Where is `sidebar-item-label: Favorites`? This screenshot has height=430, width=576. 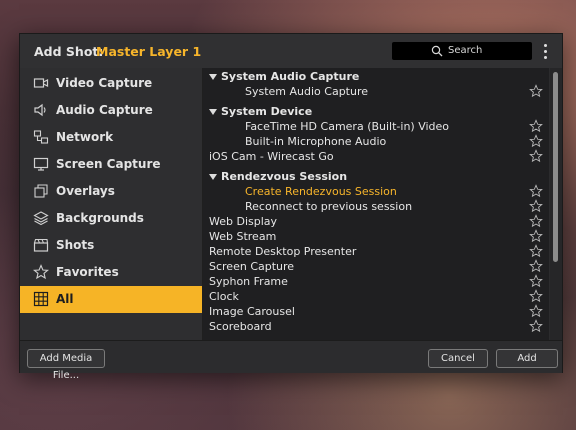 sidebar-item-label: Favorites is located at coordinates (87, 272).